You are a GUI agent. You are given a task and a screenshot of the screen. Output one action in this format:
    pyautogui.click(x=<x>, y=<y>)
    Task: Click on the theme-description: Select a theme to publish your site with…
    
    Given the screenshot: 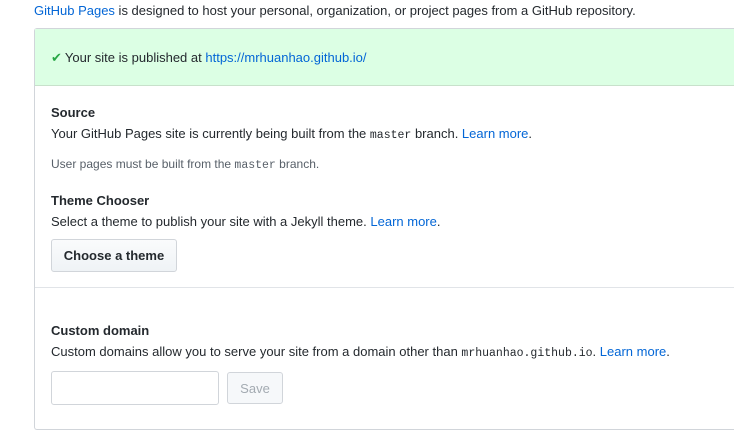 What is the action you would take?
    pyautogui.click(x=392, y=221)
    